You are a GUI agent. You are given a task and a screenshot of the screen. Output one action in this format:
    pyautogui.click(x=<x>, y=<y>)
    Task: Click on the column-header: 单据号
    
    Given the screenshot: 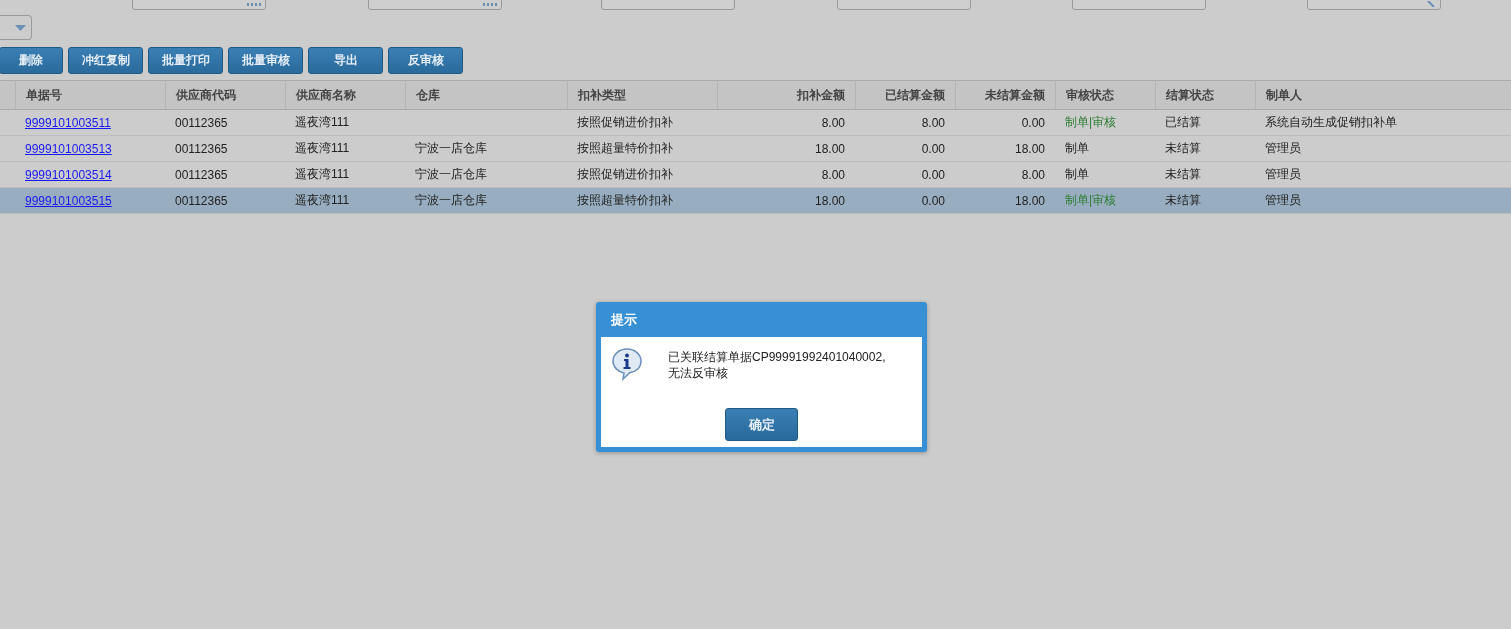 What is the action you would take?
    pyautogui.click(x=90, y=95)
    